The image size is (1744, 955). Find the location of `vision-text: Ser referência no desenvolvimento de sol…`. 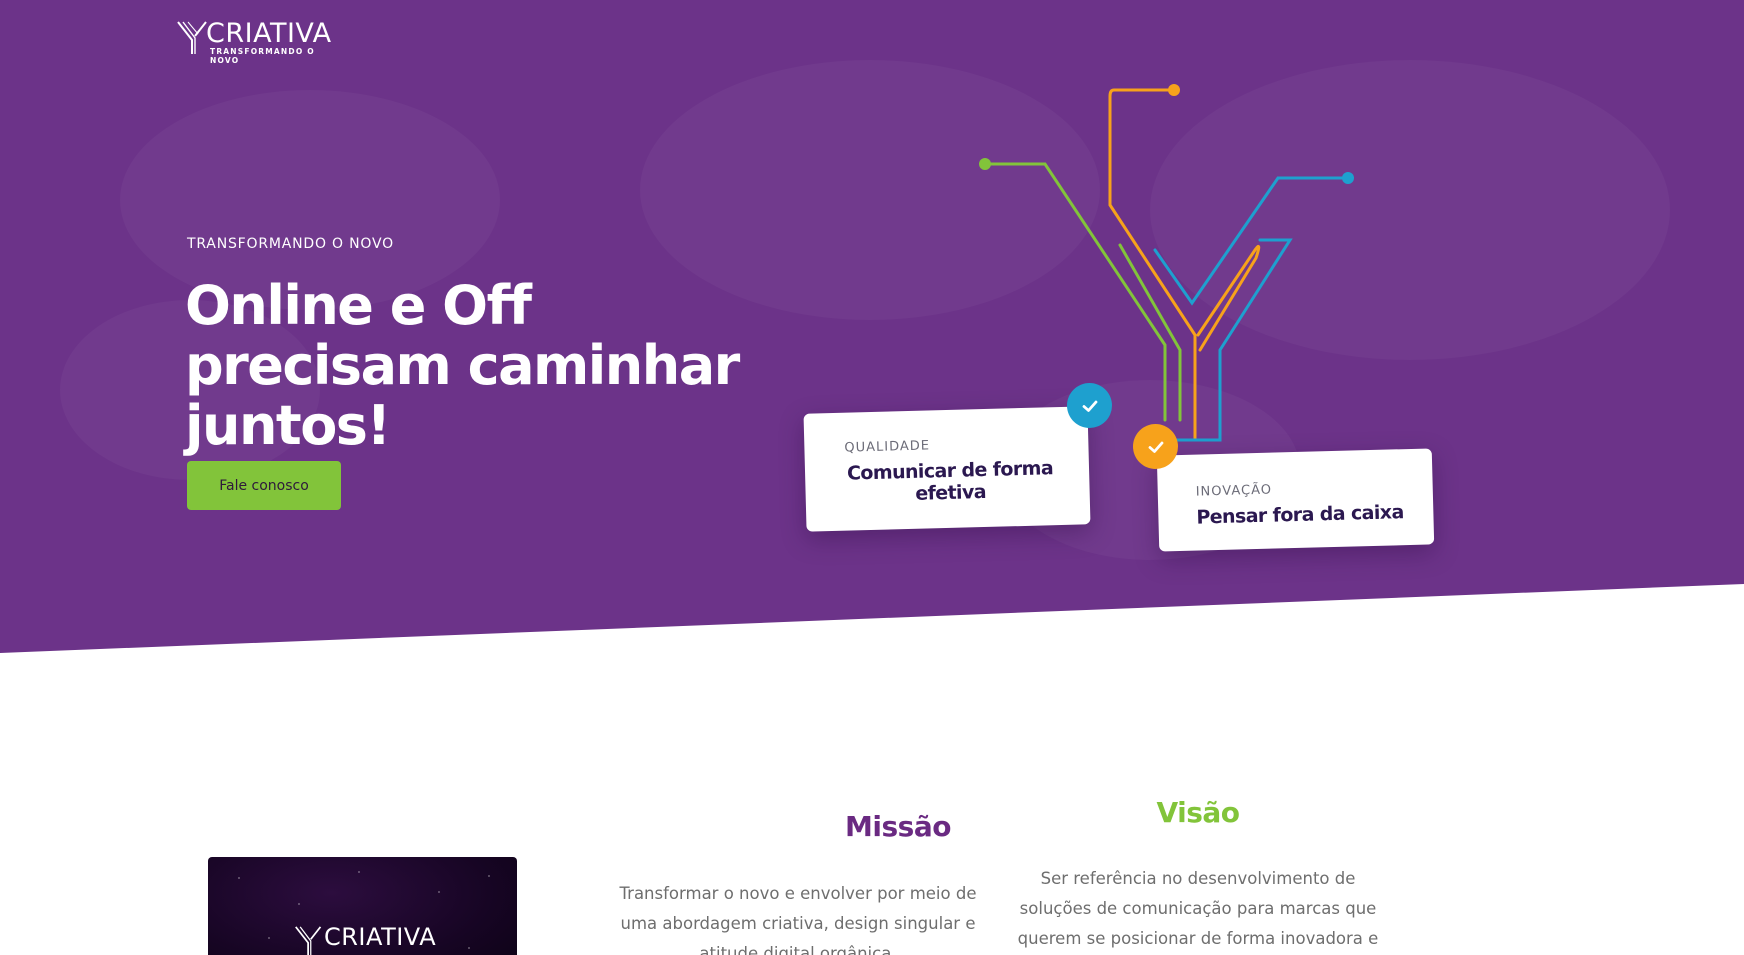

vision-text: Ser referência no desenvolvimento de sol… is located at coordinates (1198, 908).